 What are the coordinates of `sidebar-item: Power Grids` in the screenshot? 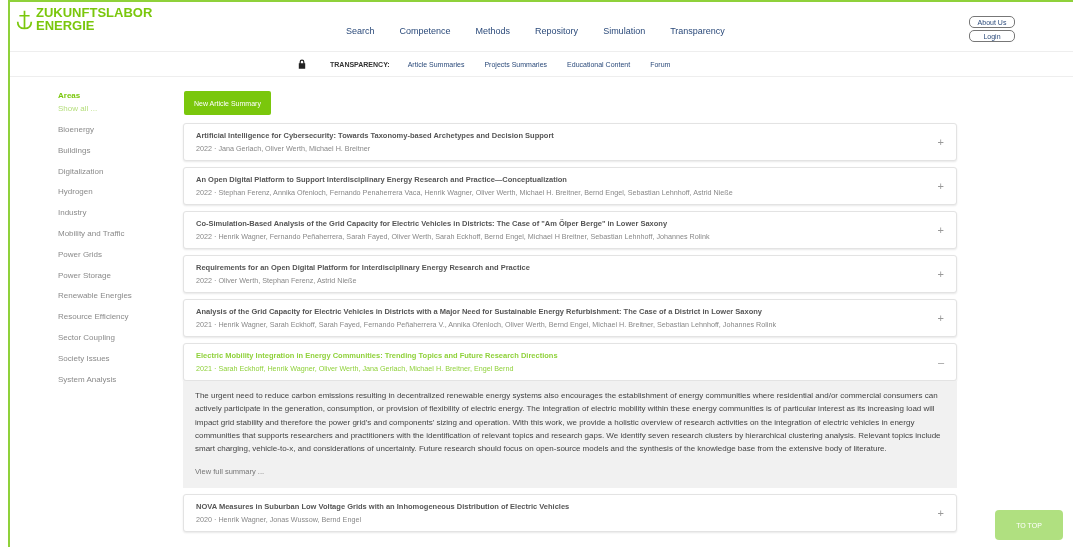 It's located at (120, 260).